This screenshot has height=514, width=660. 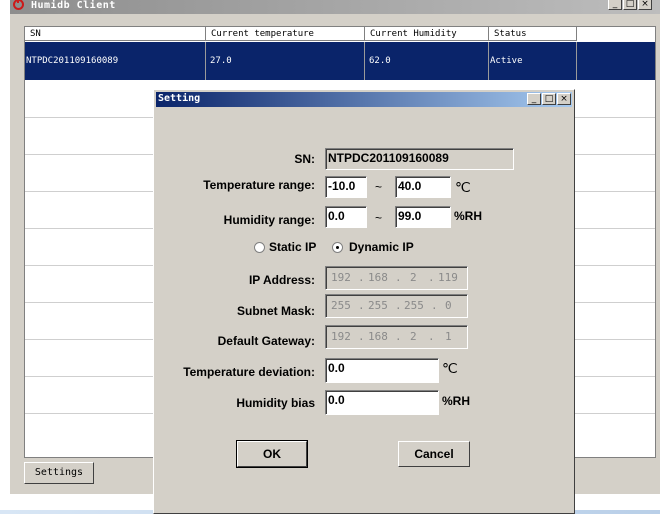 I want to click on column-header-temperature: Current temperature, so click(x=285, y=34).